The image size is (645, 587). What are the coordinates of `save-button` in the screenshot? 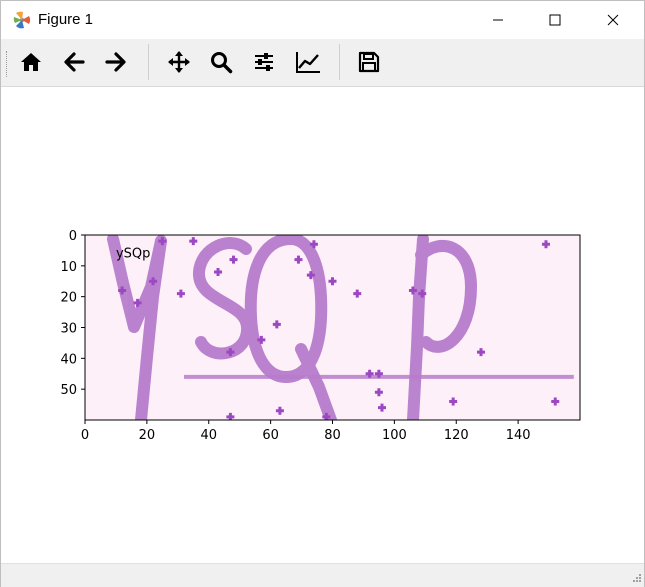 It's located at (369, 62).